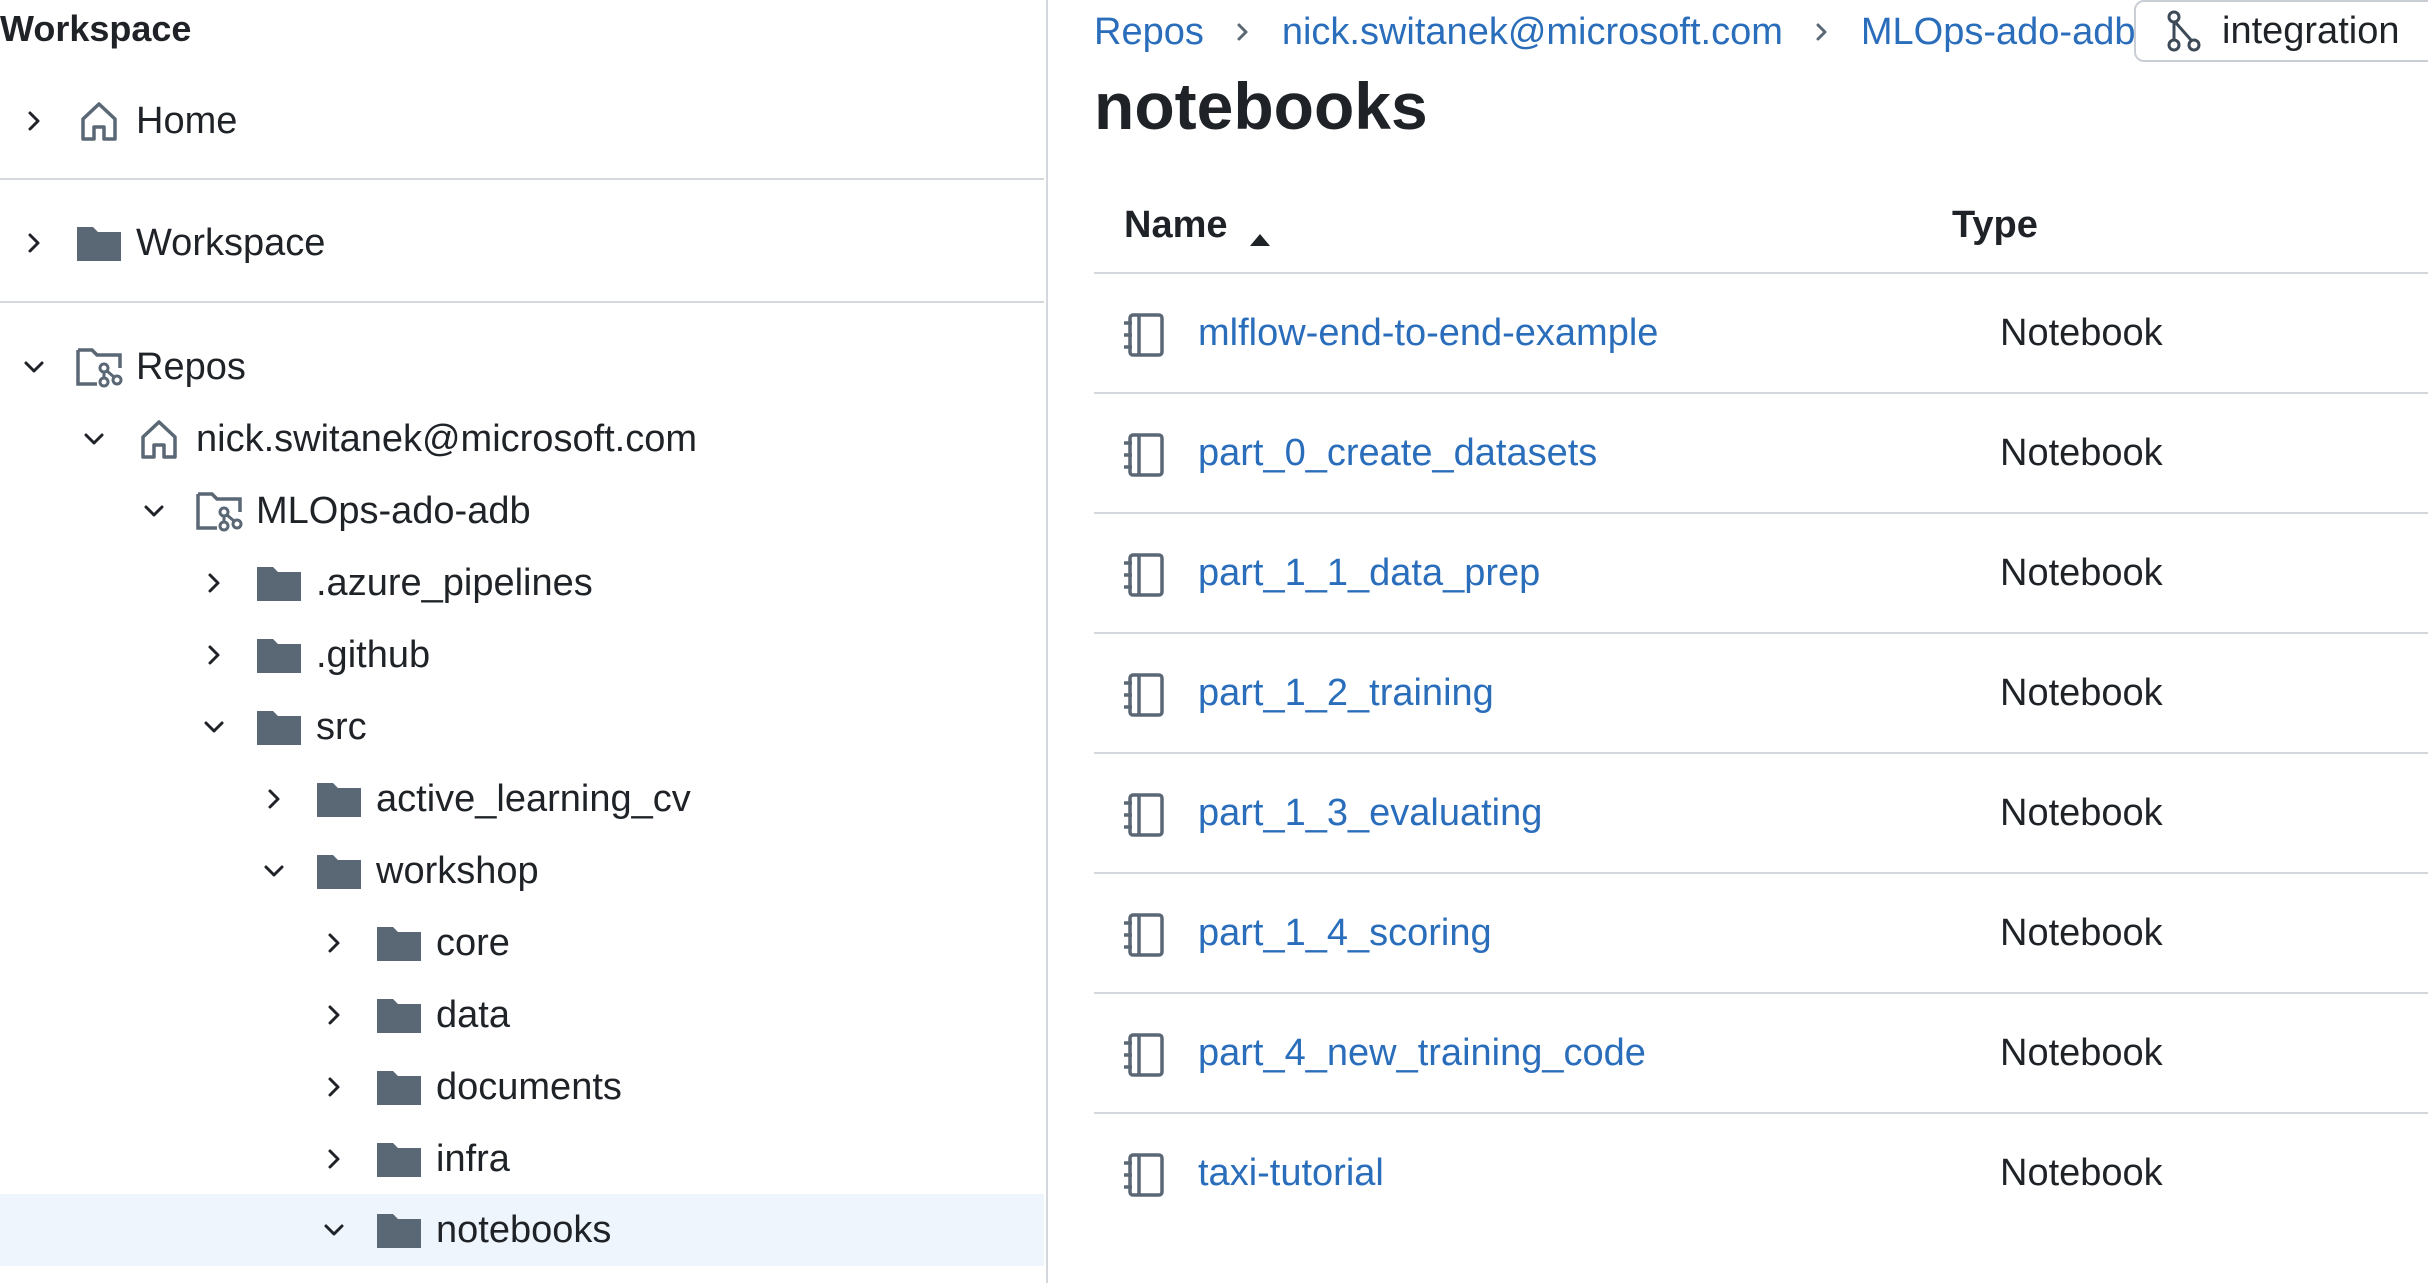 This screenshot has height=1283, width=2428. I want to click on notebook-link: part_1_3_evaluating, so click(1370, 813).